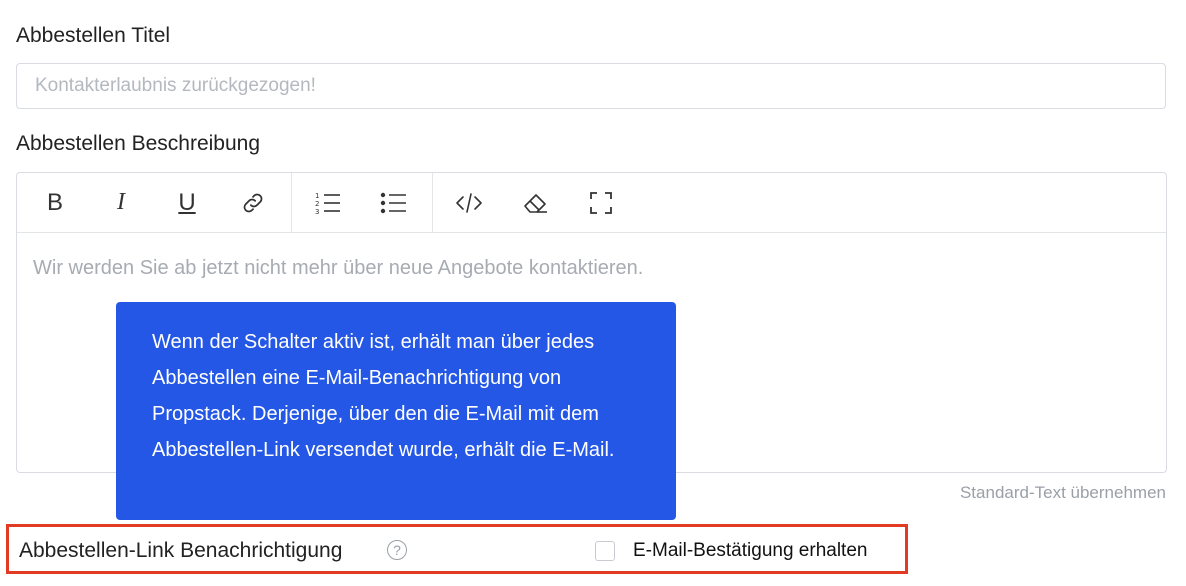 Image resolution: width=1186 pixels, height=586 pixels. What do you see at coordinates (750, 551) in the screenshot?
I see `email-confirmation-label: E-Mail-Bestätigung erhalten` at bounding box center [750, 551].